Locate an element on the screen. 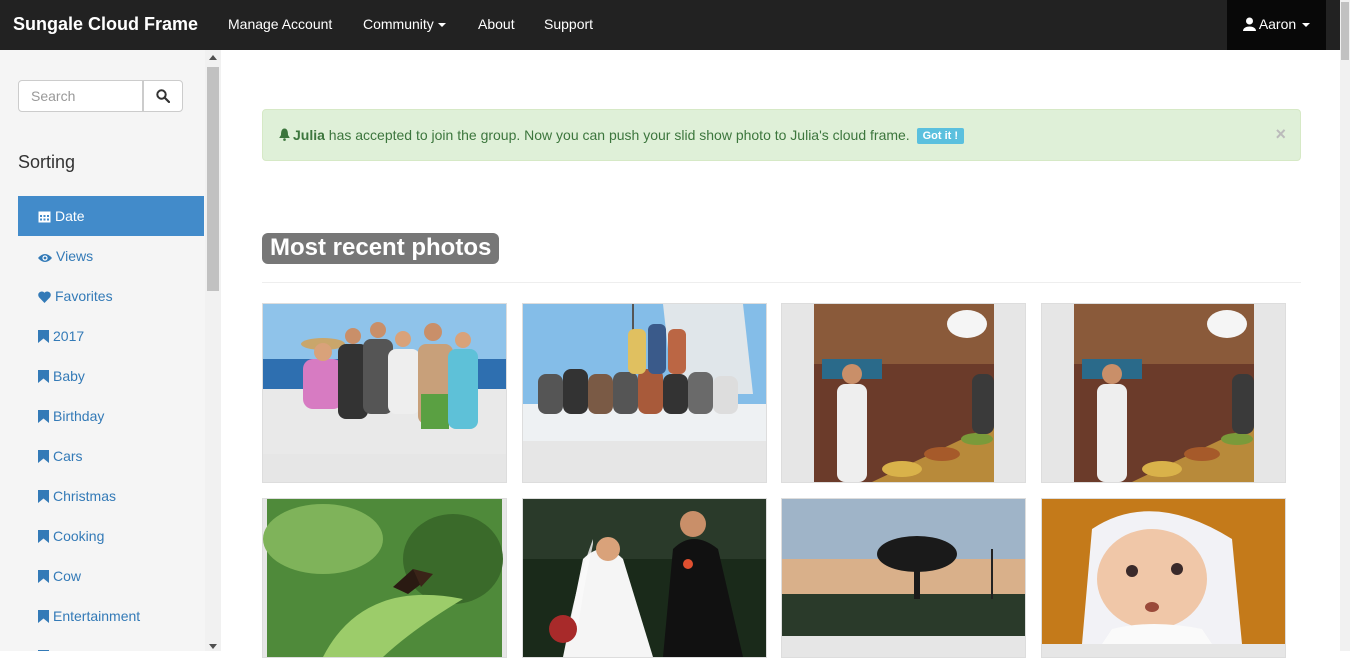 This screenshot has width=1350, height=658. search-button is located at coordinates (163, 96).